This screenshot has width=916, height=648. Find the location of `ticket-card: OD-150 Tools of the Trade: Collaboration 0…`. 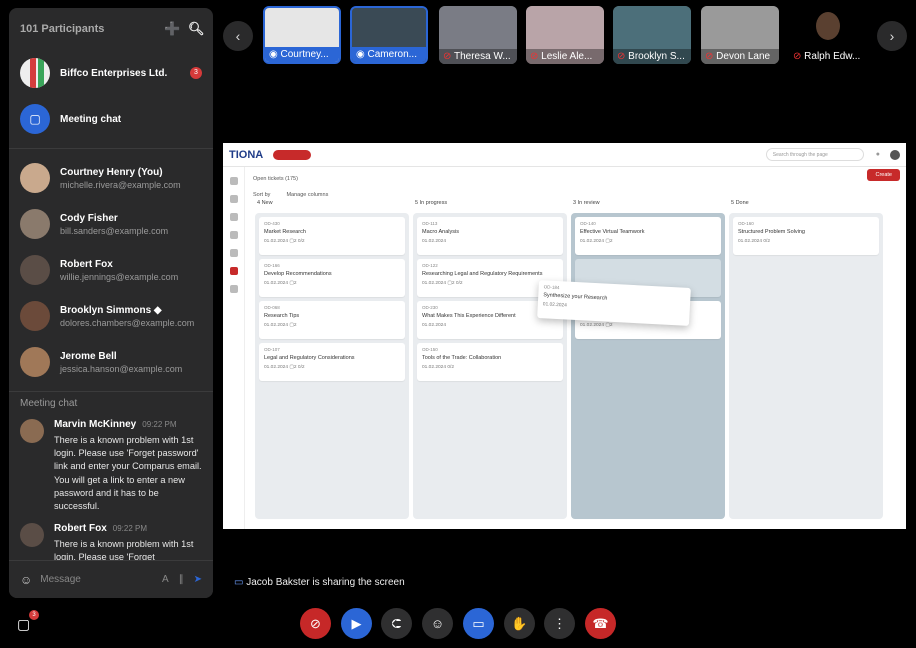

ticket-card: OD-150 Tools of the Trade: Collaboration 0… is located at coordinates (490, 362).